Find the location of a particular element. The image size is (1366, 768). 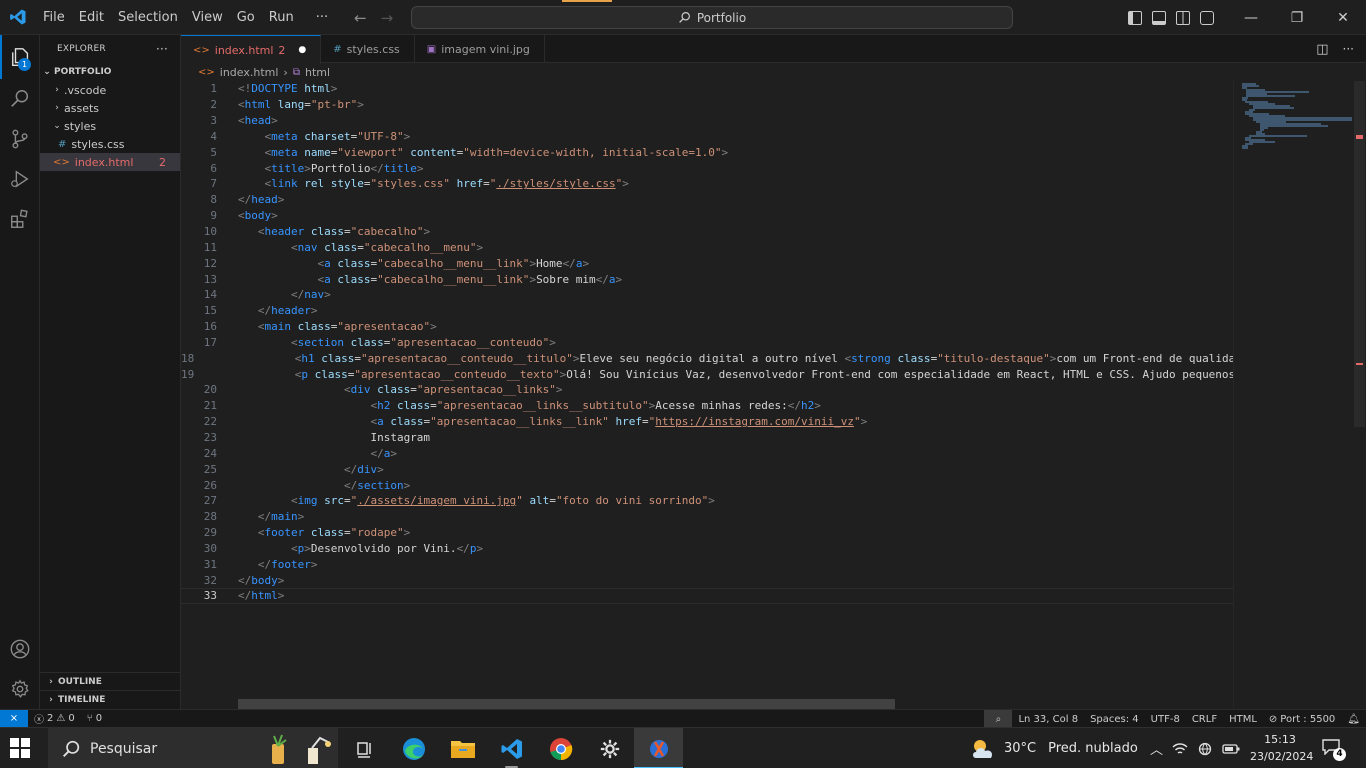

source-control-icon is located at coordinates (20, 139).